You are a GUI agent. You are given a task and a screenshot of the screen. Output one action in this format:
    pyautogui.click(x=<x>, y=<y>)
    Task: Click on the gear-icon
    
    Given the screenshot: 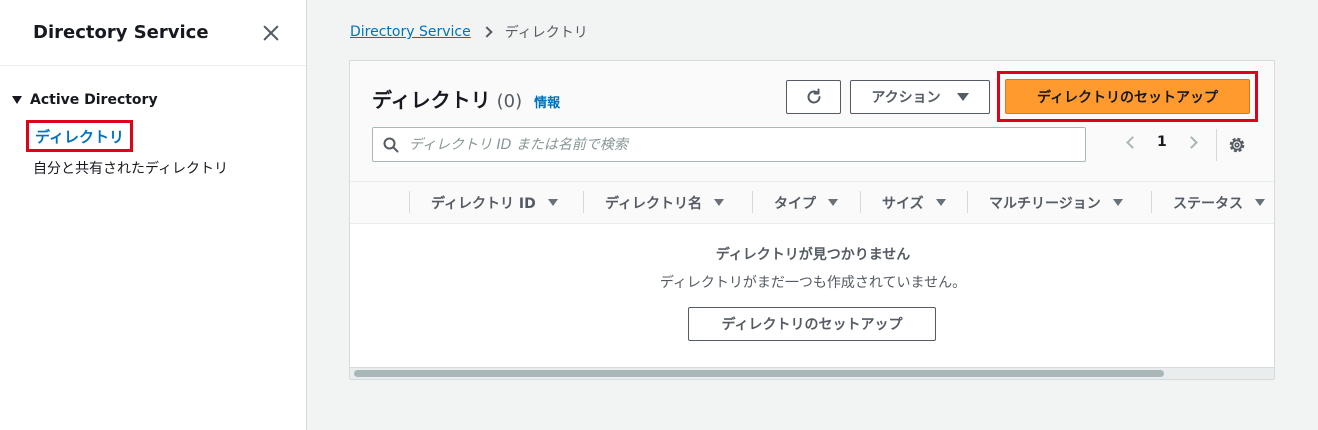 What is the action you would take?
    pyautogui.click(x=1237, y=145)
    